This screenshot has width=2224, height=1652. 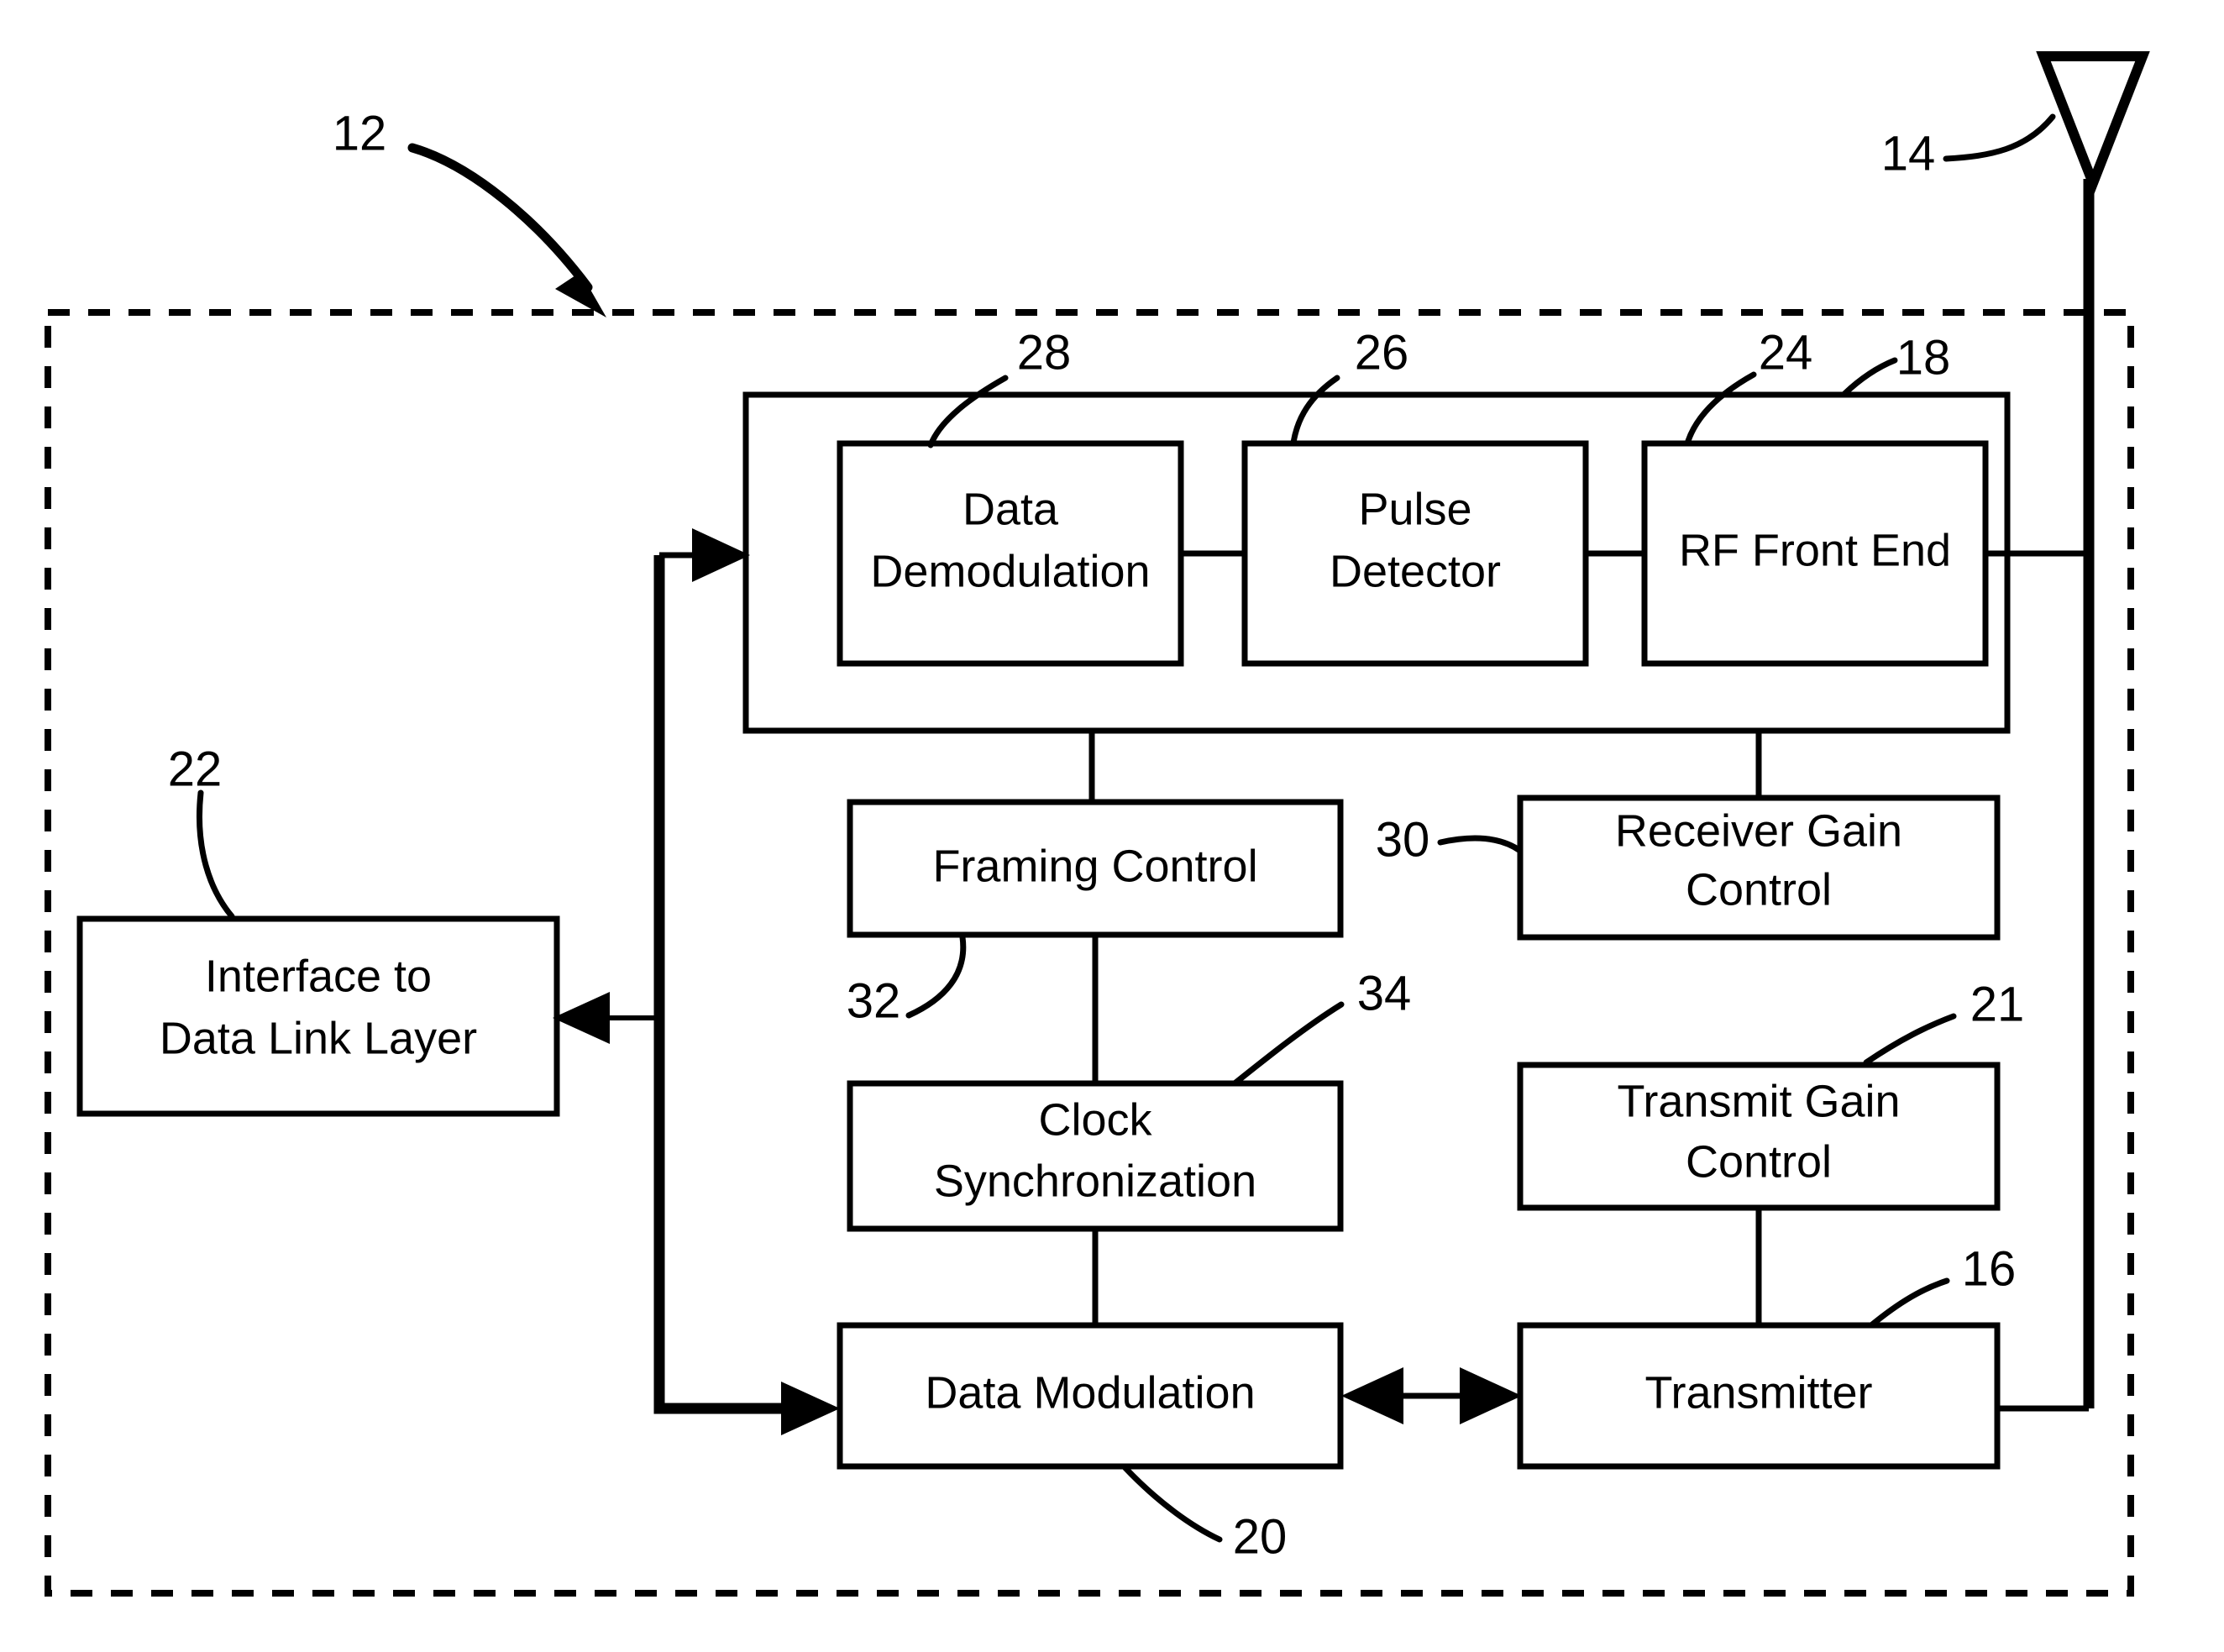 What do you see at coordinates (721, 555) in the screenshot?
I see `wire-bus-to-receiver-arrowhead` at bounding box center [721, 555].